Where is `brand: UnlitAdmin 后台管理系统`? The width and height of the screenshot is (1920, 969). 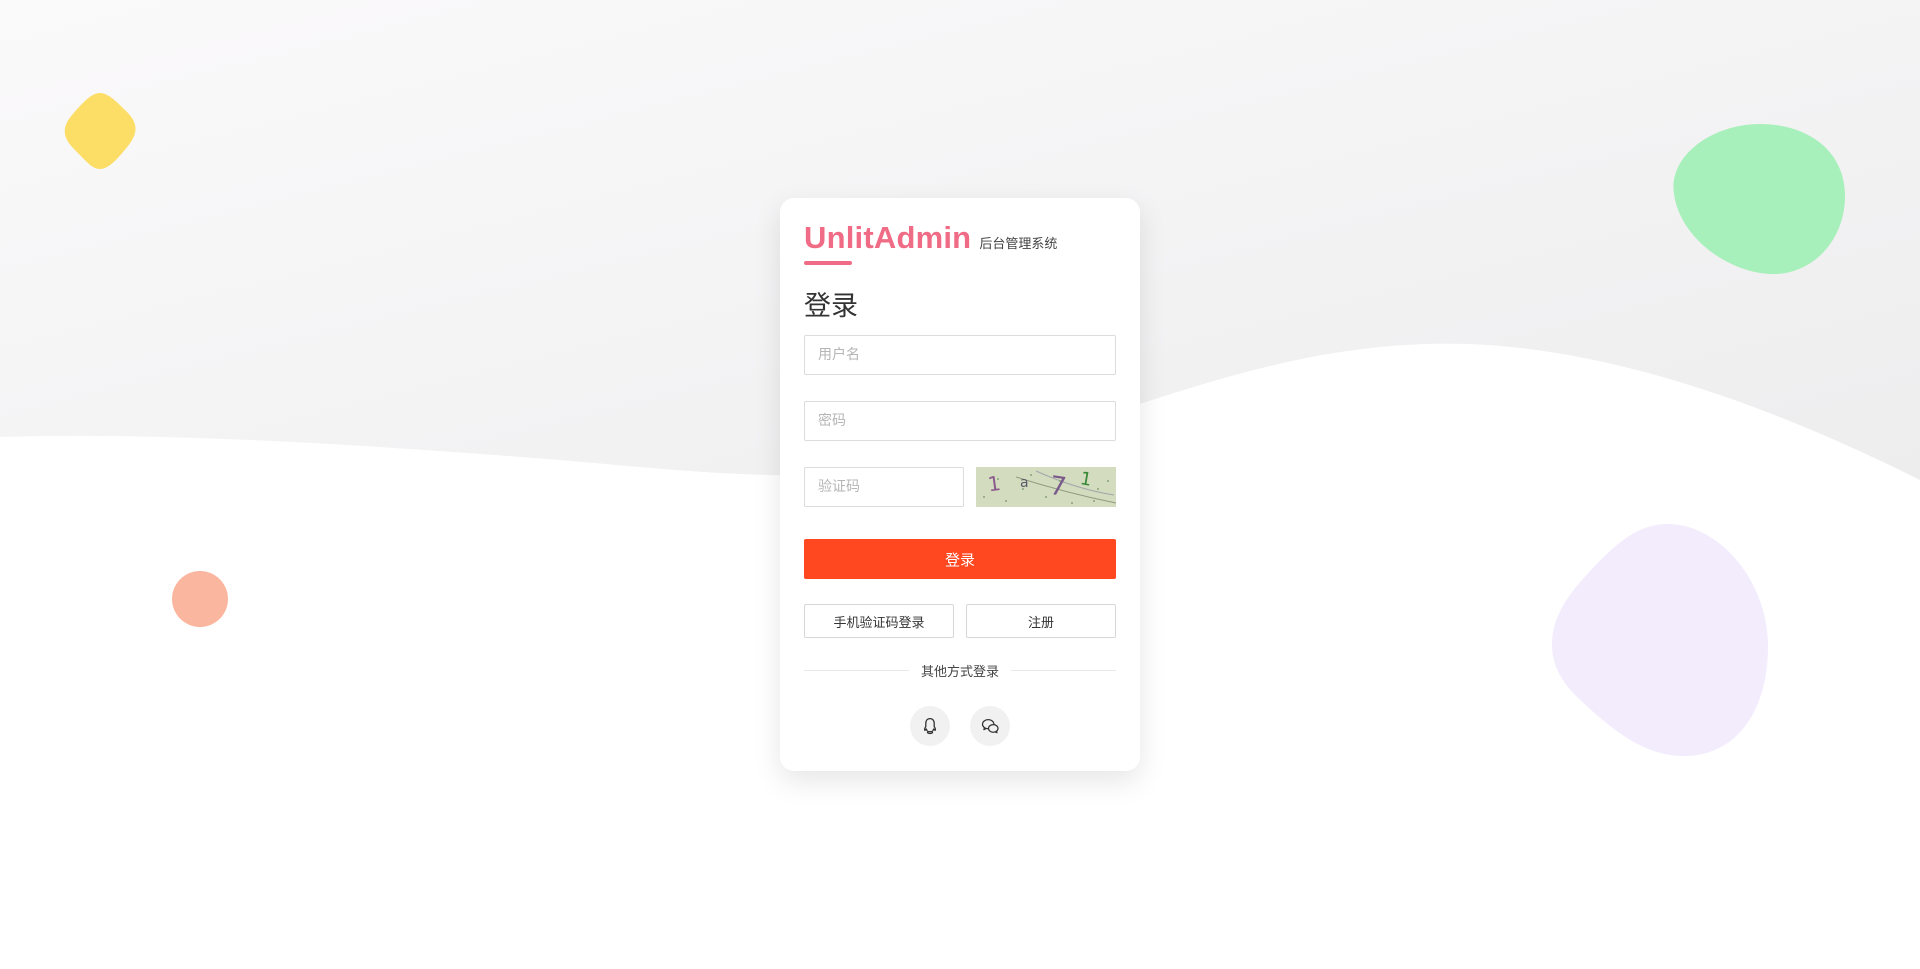
brand: UnlitAdmin 后台管理系统 is located at coordinates (930, 238).